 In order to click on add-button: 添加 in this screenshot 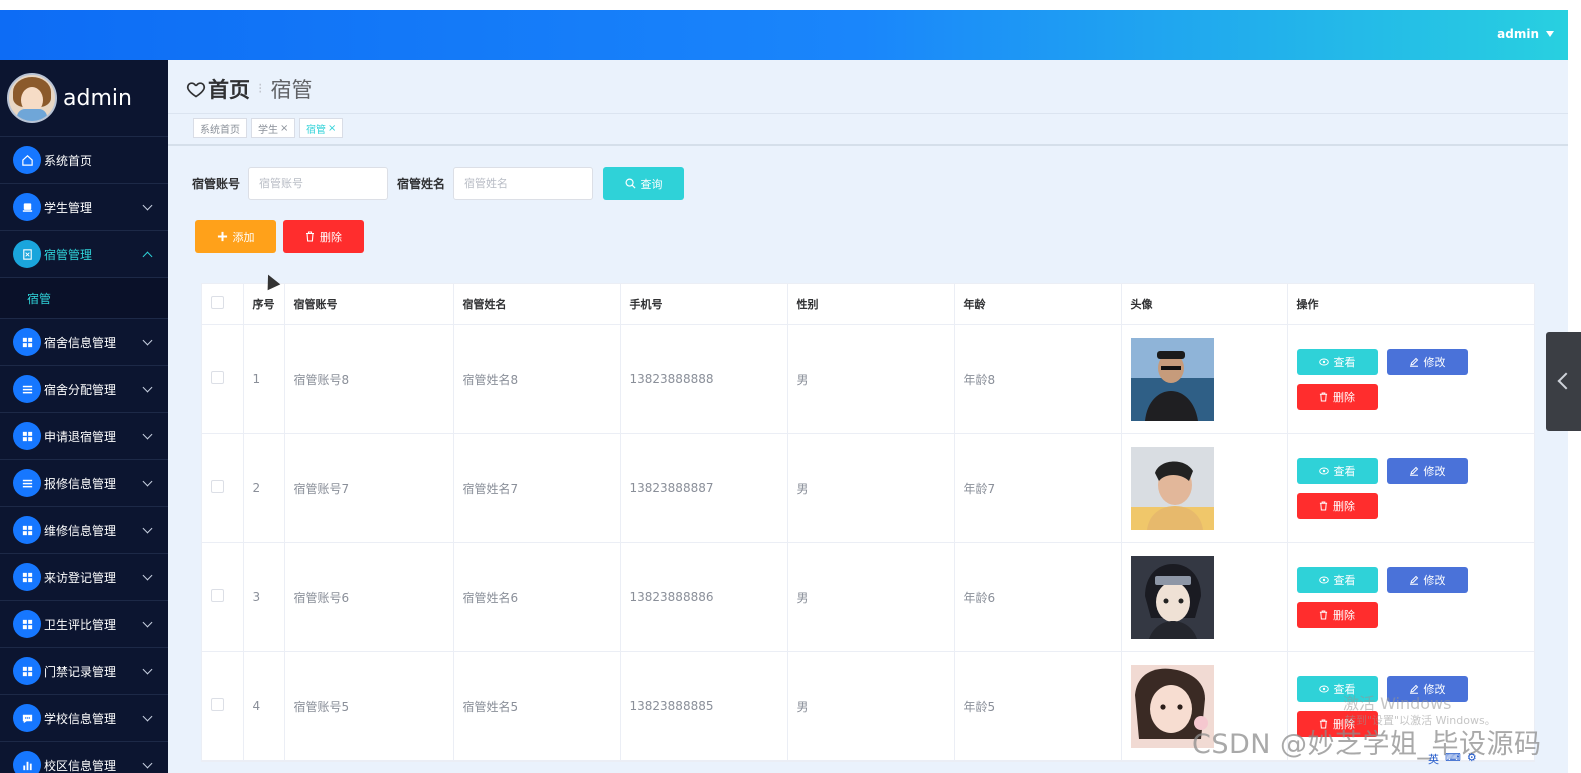, I will do `click(235, 236)`.